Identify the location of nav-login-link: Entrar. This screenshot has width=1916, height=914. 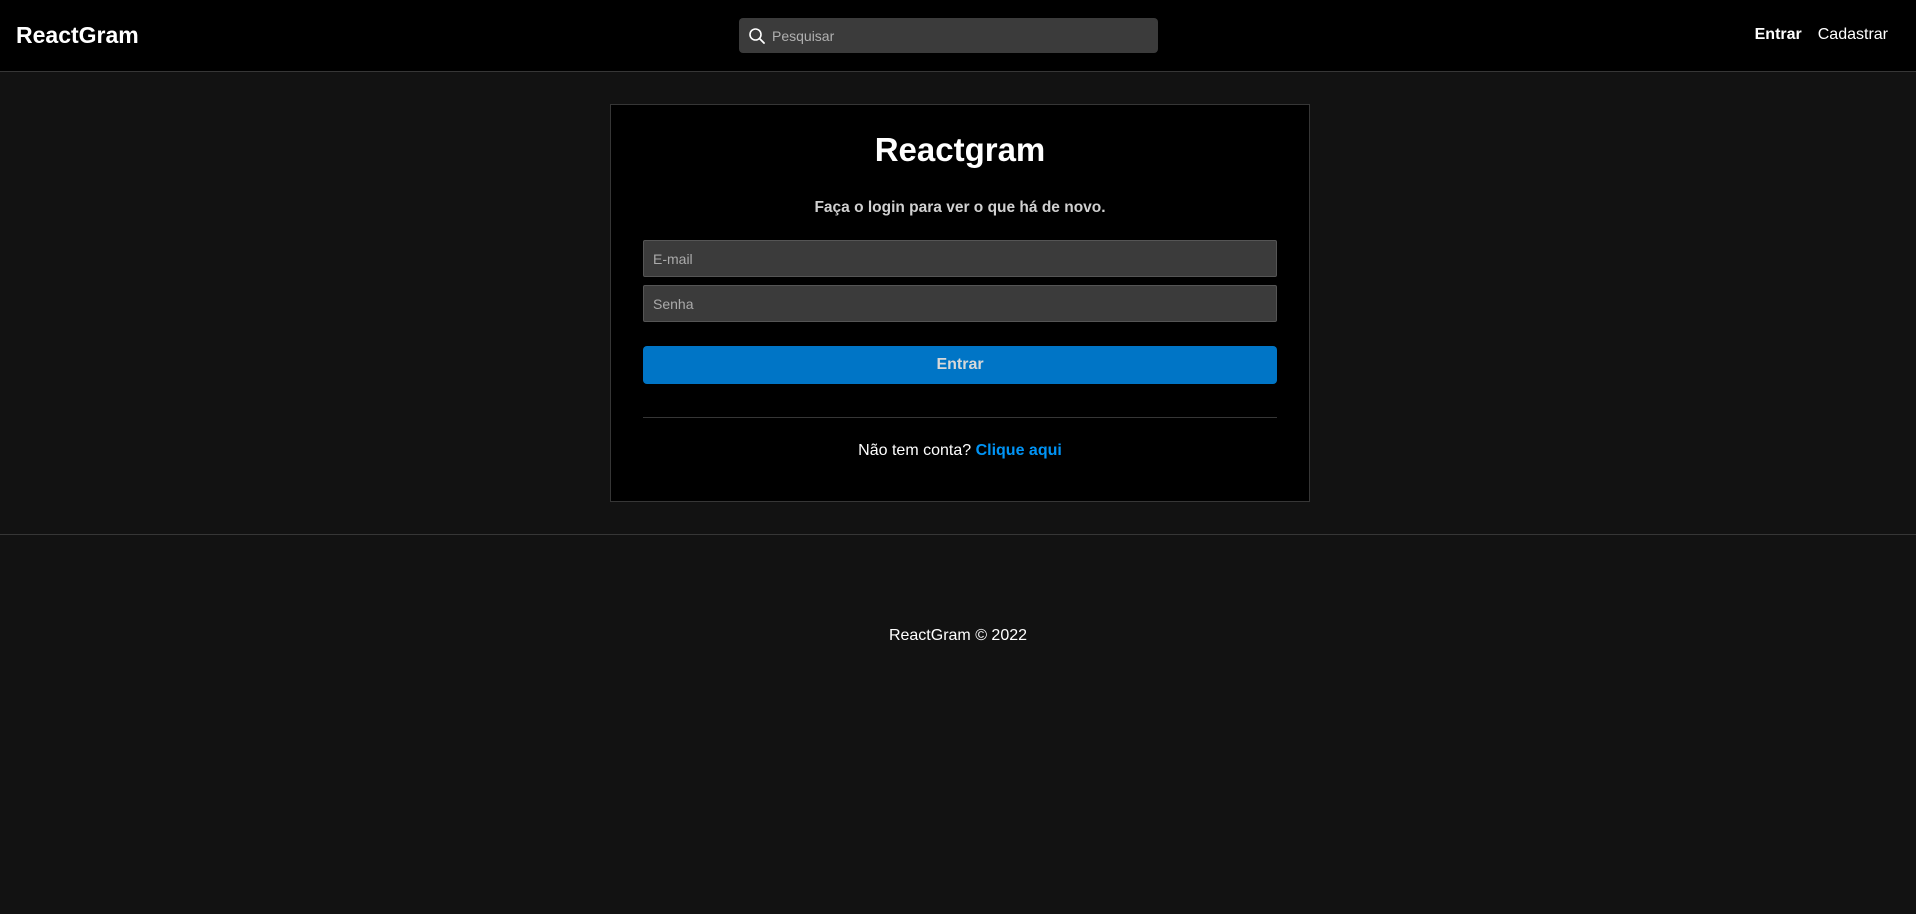
(1778, 35).